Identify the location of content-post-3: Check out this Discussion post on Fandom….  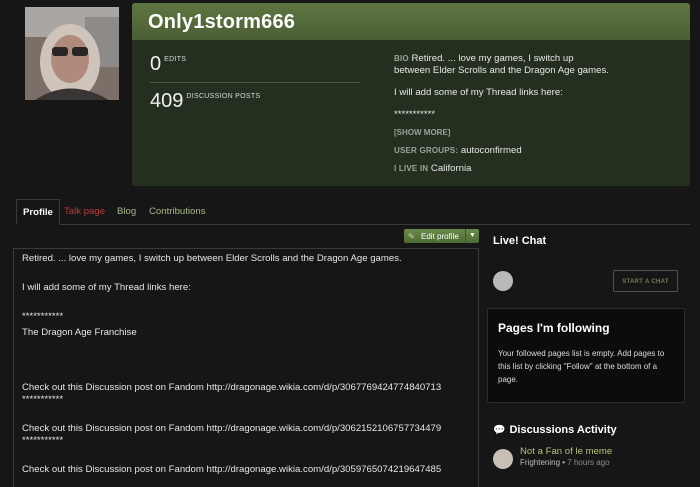
(246, 470).